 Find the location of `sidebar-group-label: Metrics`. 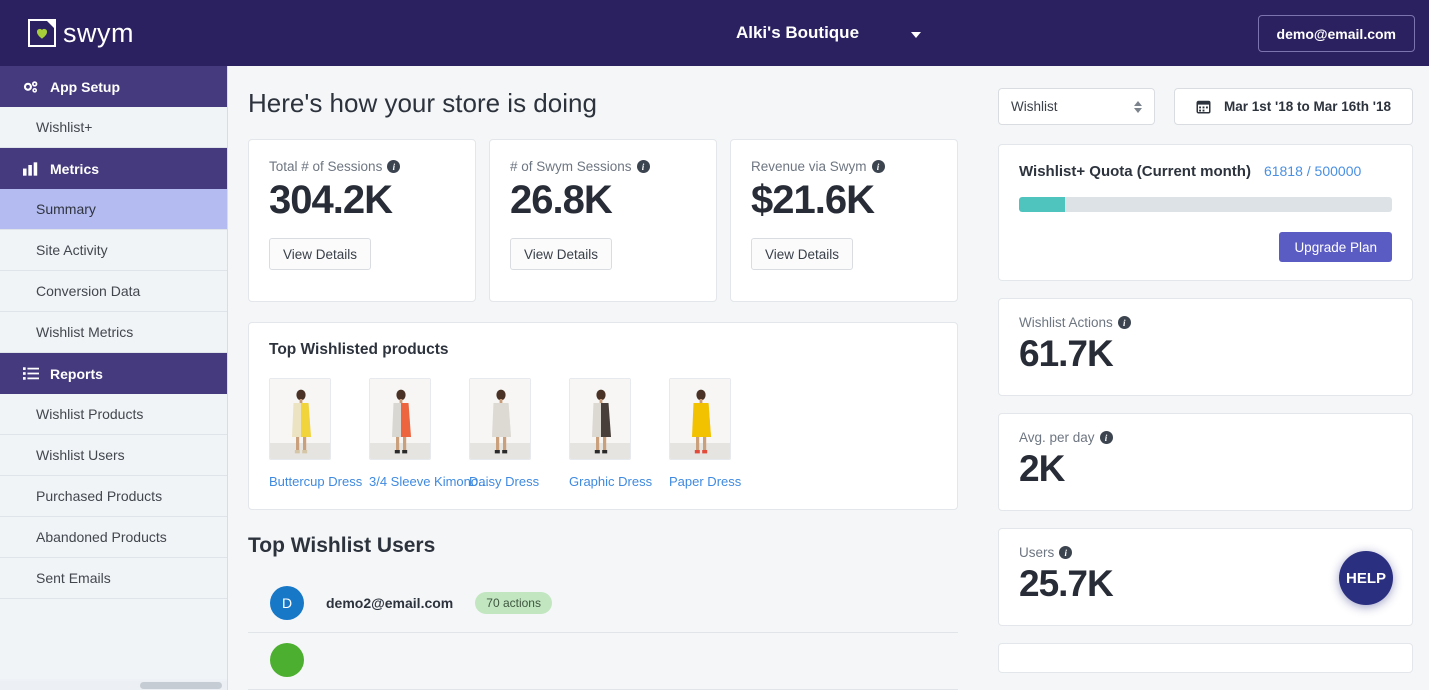

sidebar-group-label: Metrics is located at coordinates (75, 168).